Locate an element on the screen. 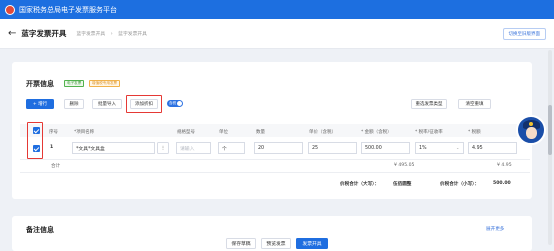  more-dots-icon: ⋮ is located at coordinates (163, 148).